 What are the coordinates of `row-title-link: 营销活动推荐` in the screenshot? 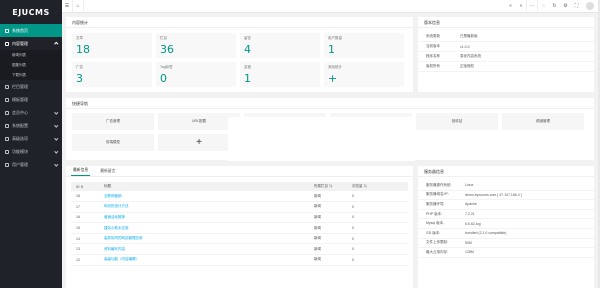 It's located at (204, 218).